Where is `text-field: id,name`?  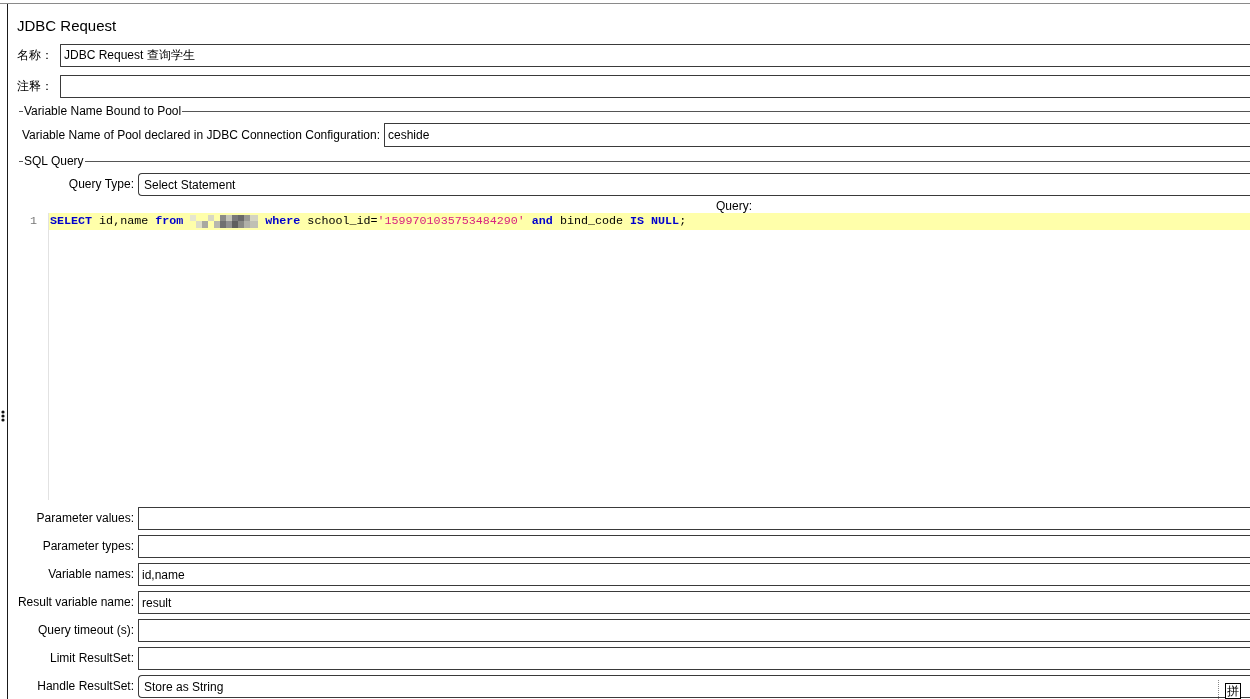
text-field: id,name is located at coordinates (694, 574).